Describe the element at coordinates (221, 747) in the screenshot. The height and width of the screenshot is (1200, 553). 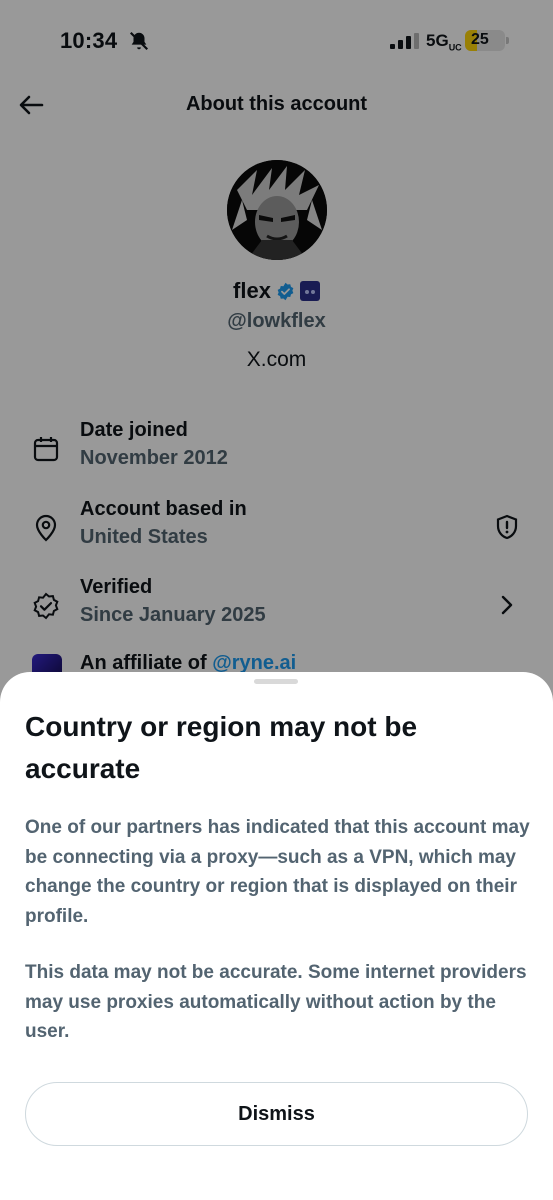
I see `sheet-title: Country or region may not be accurate` at that location.